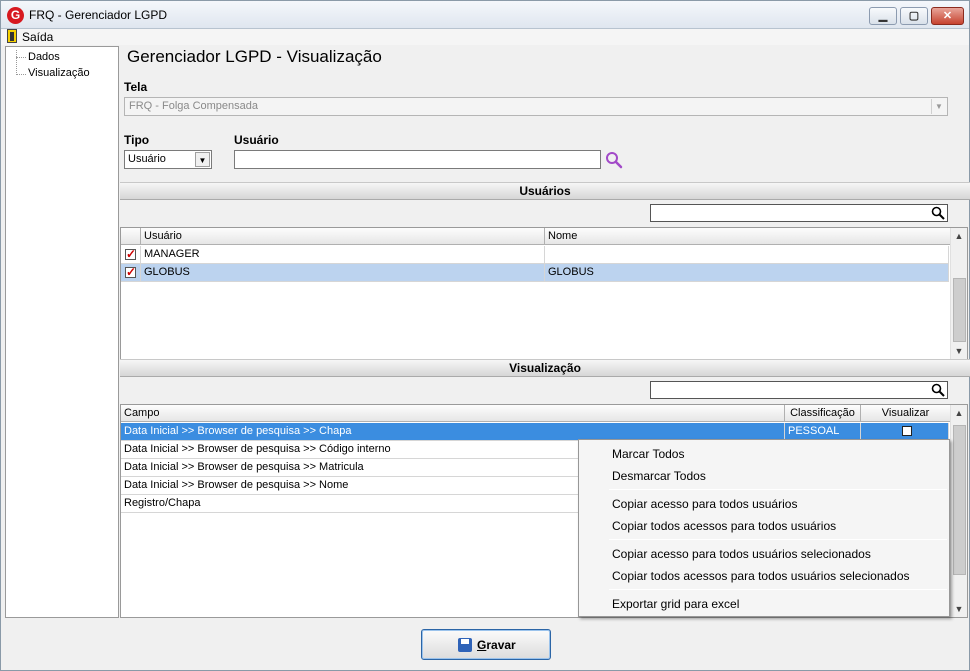 Image resolution: width=970 pixels, height=671 pixels. I want to click on visualizacao-grid-header: Campo Classificação Visualizar, so click(536, 413).